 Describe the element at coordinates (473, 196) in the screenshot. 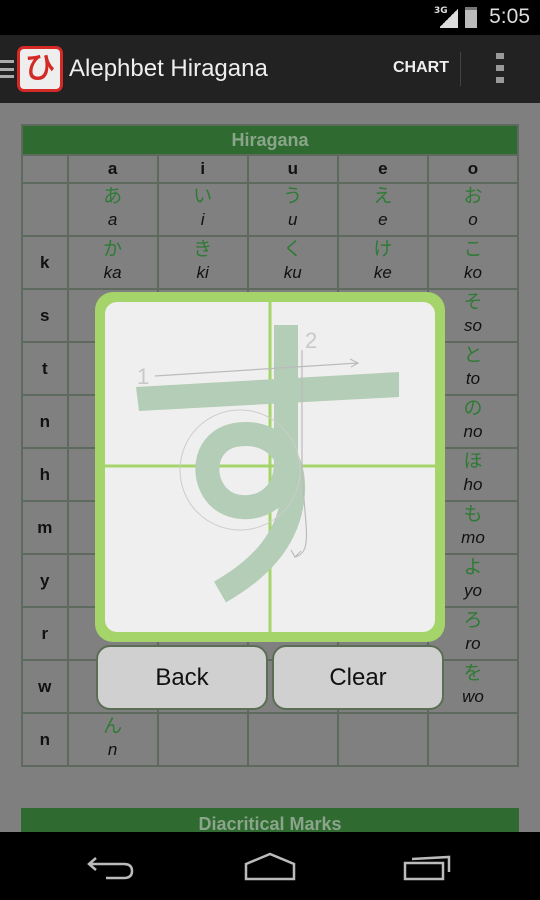

I see `kana: お` at that location.